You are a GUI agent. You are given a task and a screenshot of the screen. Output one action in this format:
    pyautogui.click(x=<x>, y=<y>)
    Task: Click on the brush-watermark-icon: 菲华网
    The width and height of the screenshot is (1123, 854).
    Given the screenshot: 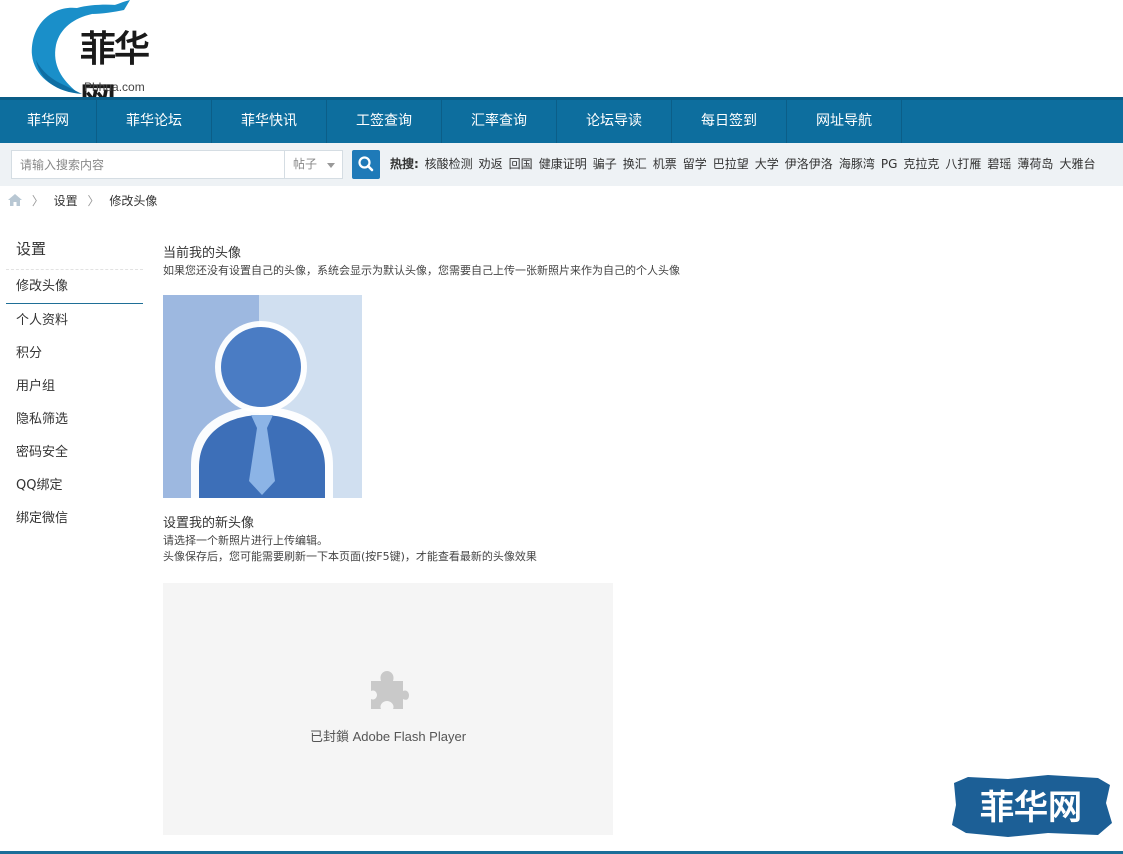 What is the action you would take?
    pyautogui.click(x=1032, y=806)
    